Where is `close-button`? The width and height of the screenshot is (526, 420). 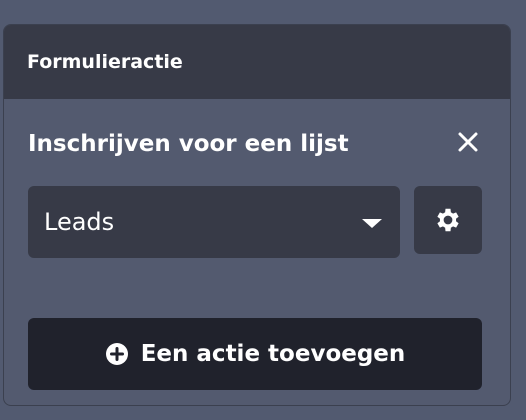
close-button is located at coordinates (468, 142).